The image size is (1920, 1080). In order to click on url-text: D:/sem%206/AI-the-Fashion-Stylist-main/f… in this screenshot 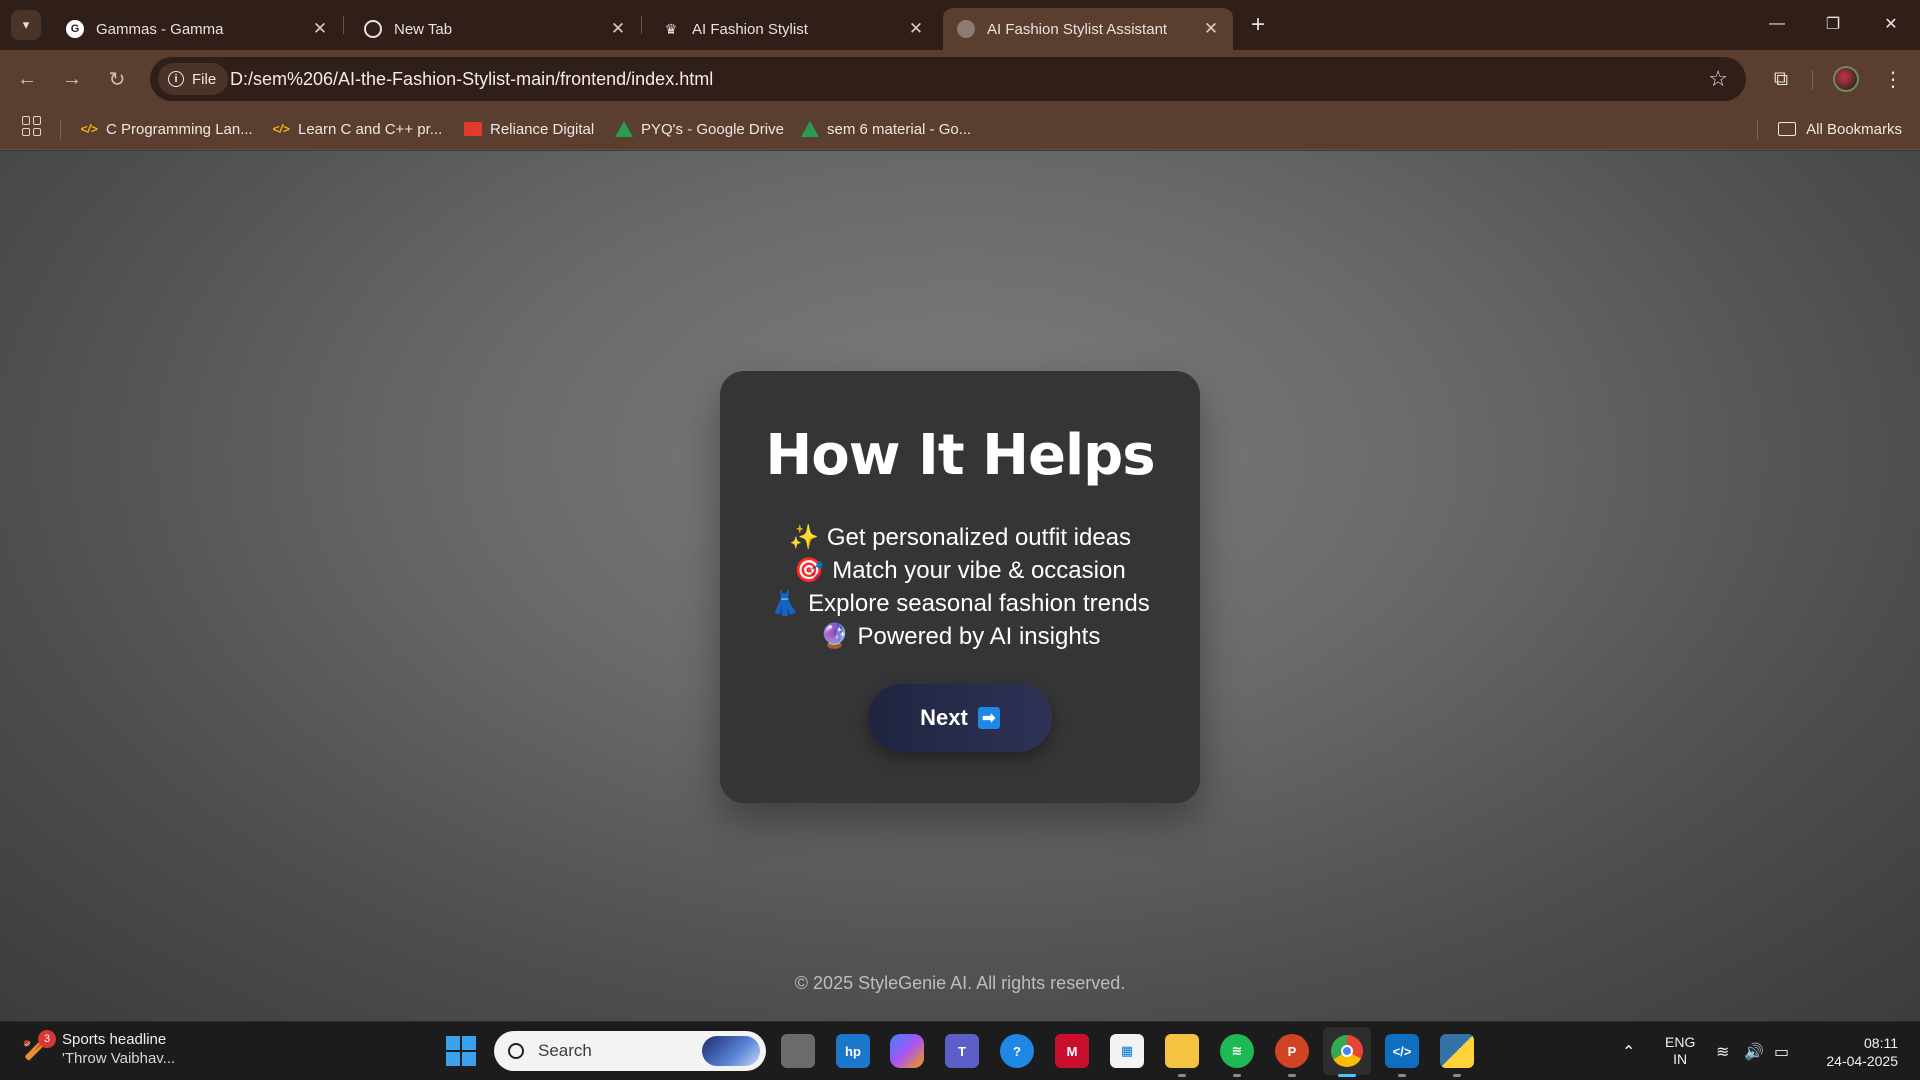, I will do `click(471, 79)`.